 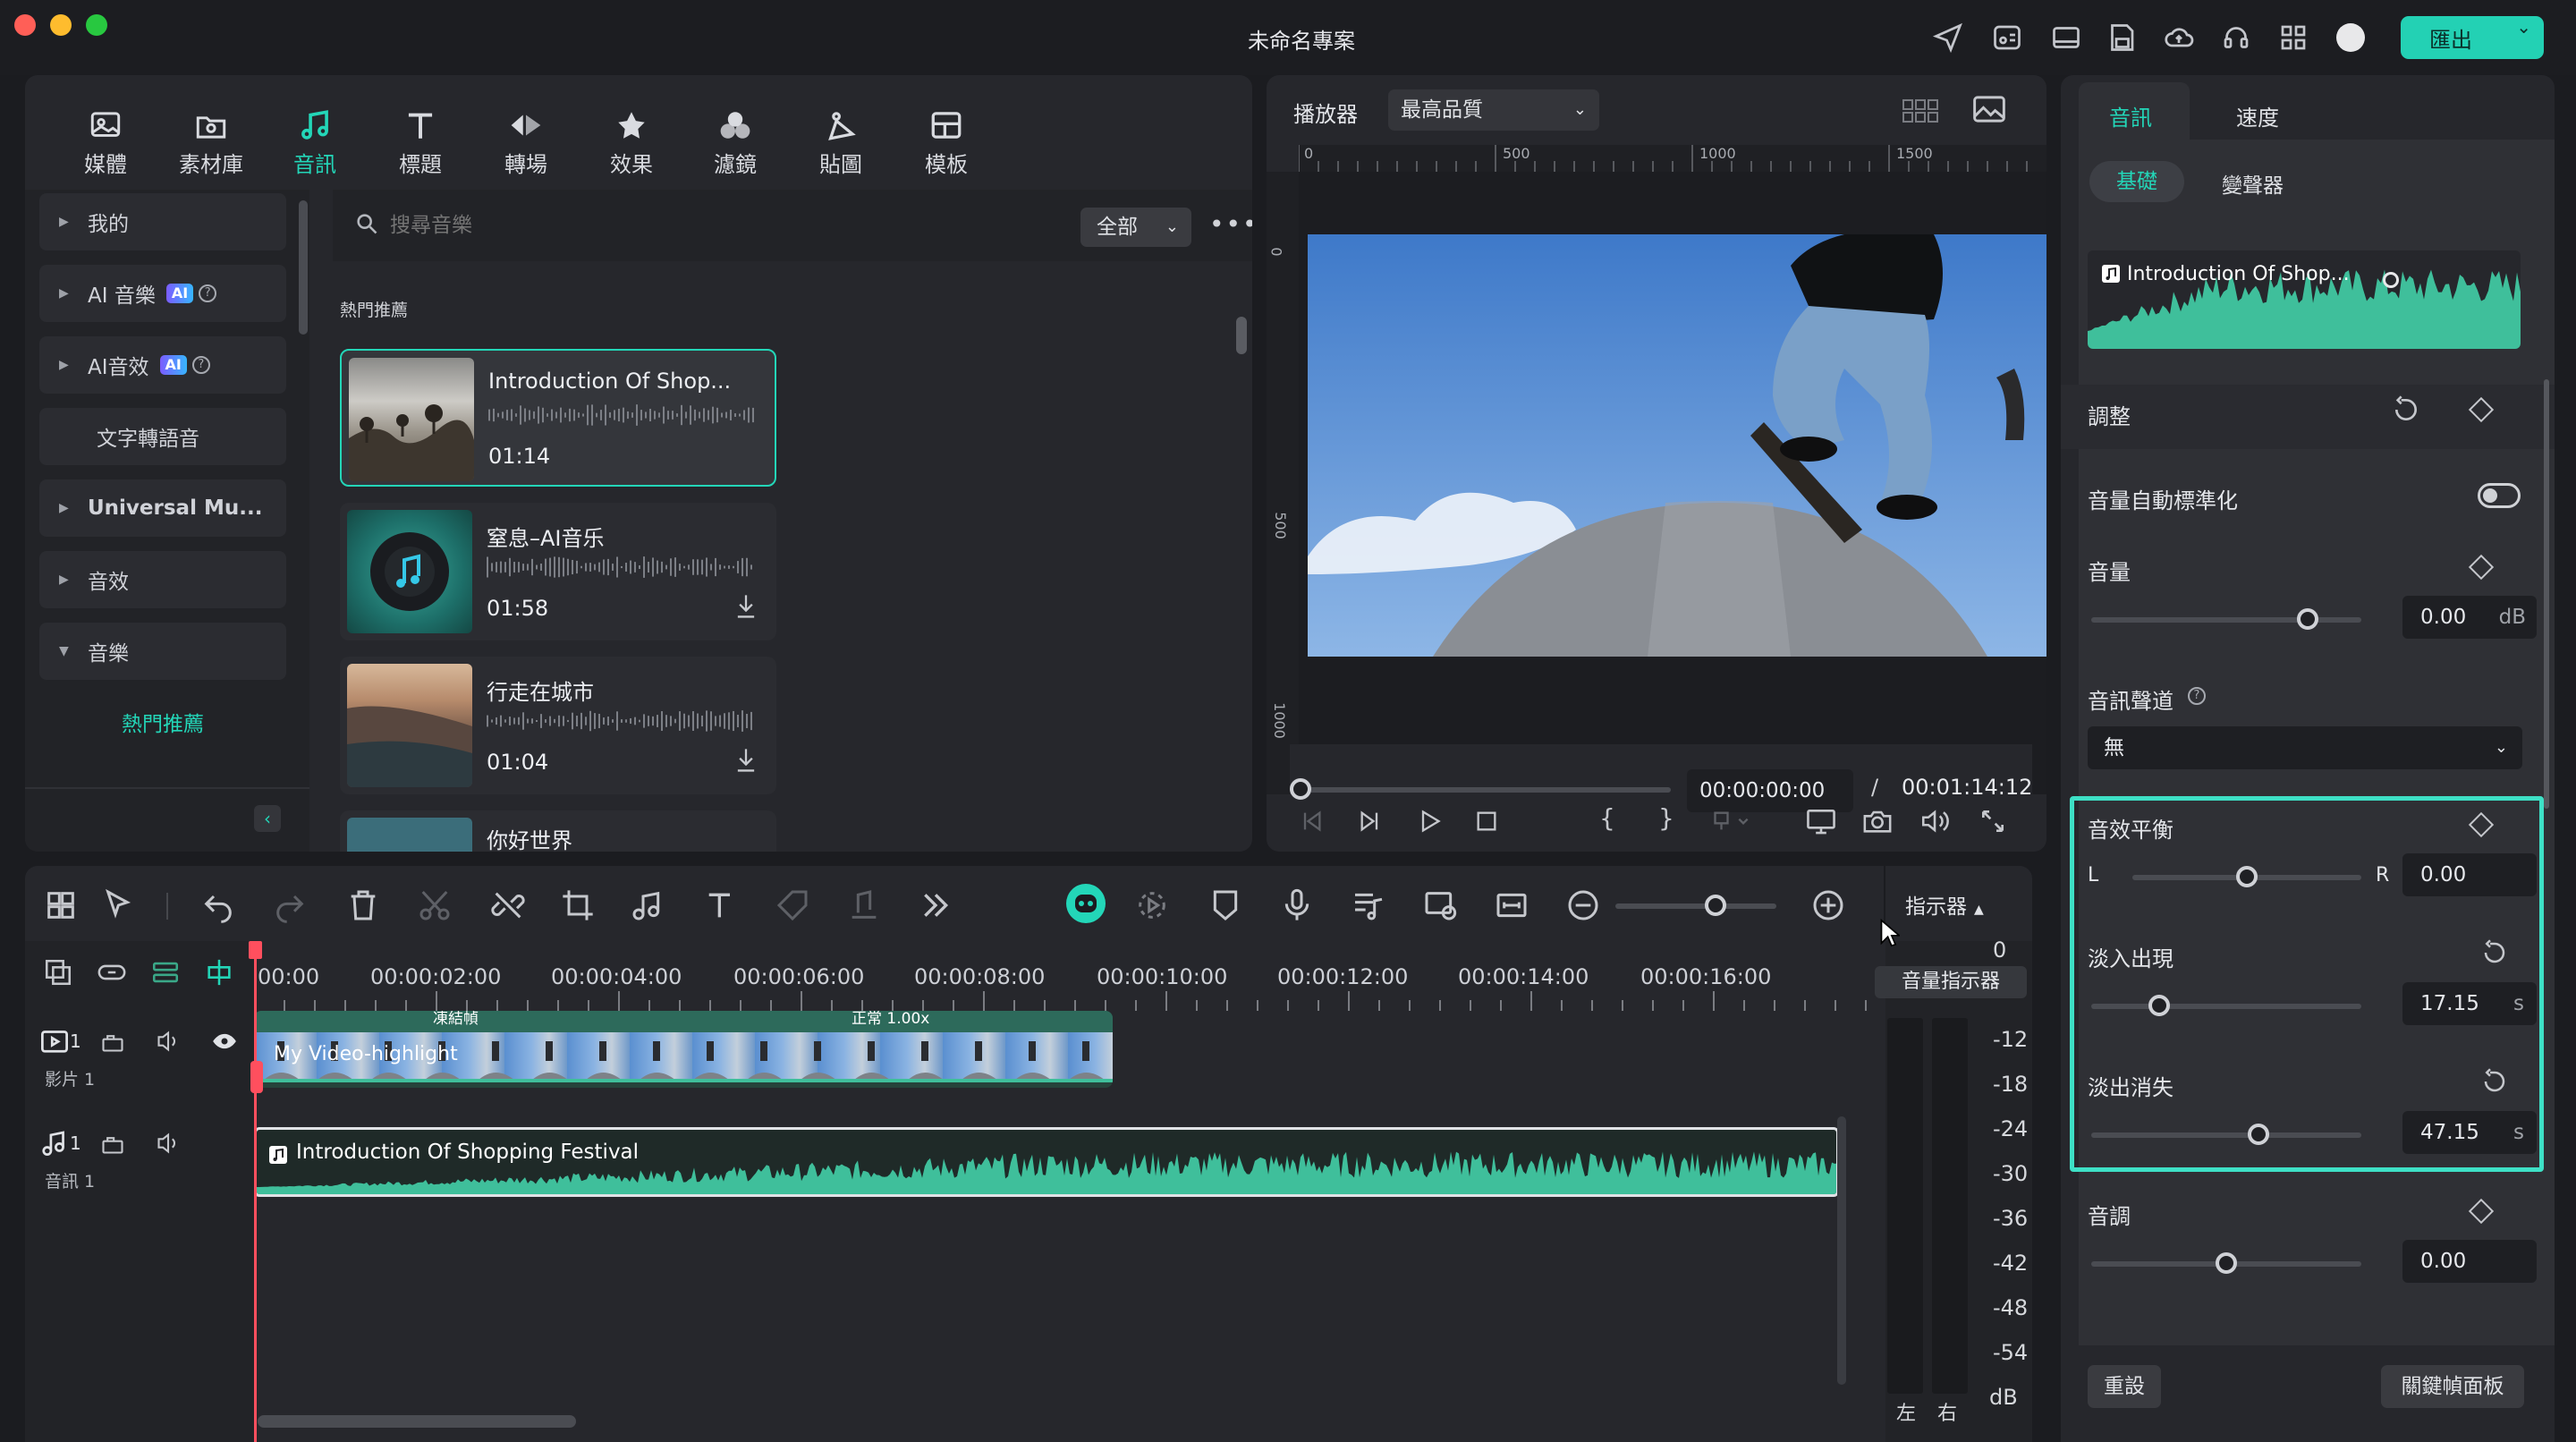 I want to click on tab-speed: 速度, so click(x=2257, y=115).